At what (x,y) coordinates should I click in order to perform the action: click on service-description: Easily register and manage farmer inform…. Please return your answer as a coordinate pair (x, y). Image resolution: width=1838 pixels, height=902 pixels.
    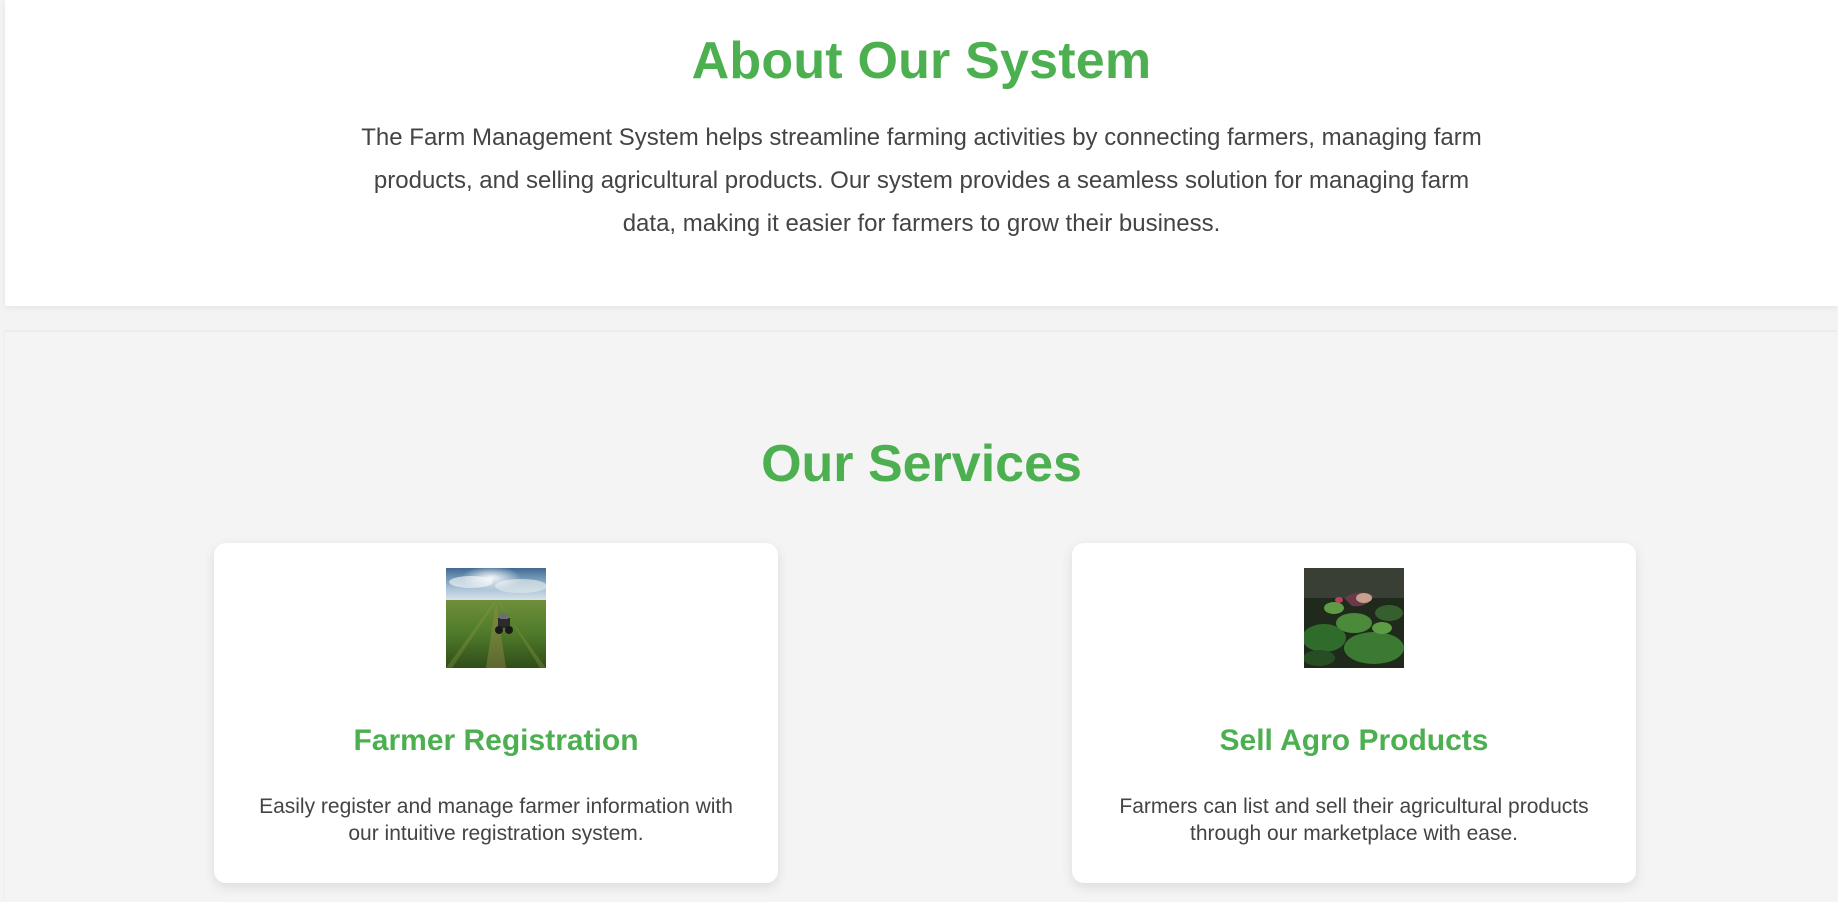
    Looking at the image, I should click on (496, 820).